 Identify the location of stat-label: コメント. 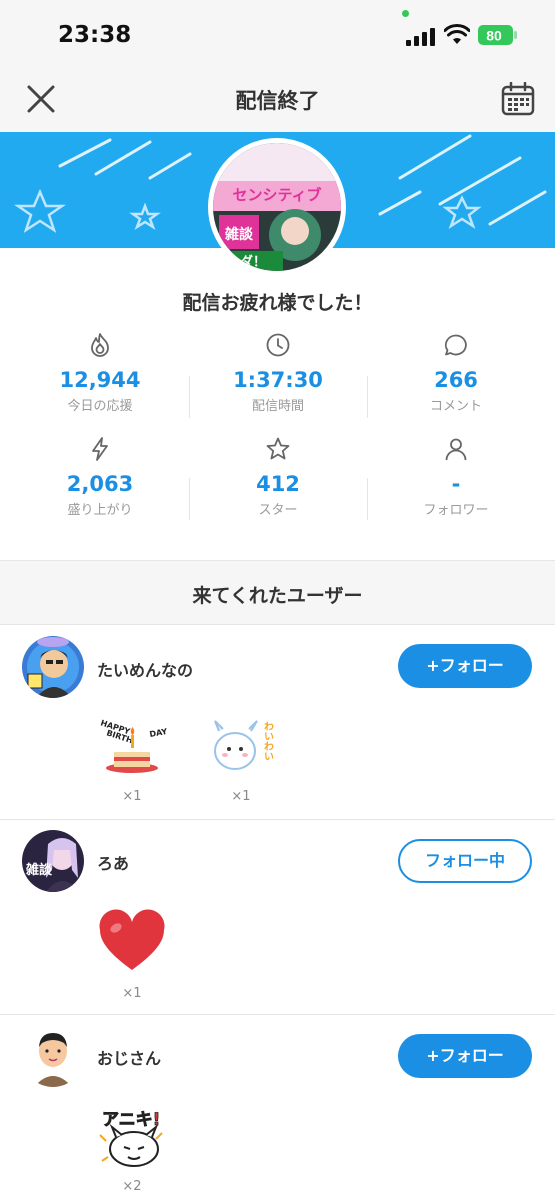
(455, 406).